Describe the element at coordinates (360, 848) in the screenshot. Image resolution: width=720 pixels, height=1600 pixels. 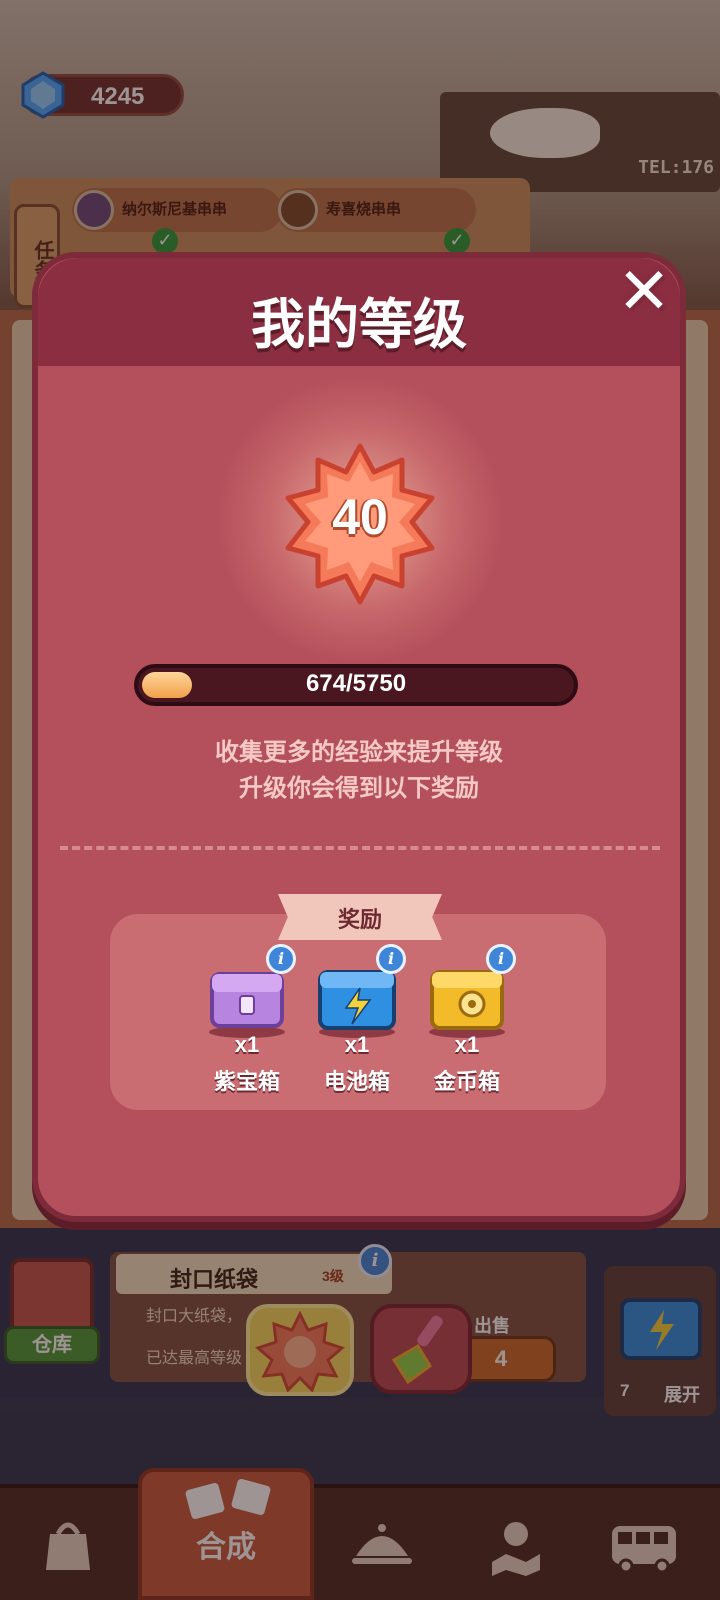
I see `divider` at that location.